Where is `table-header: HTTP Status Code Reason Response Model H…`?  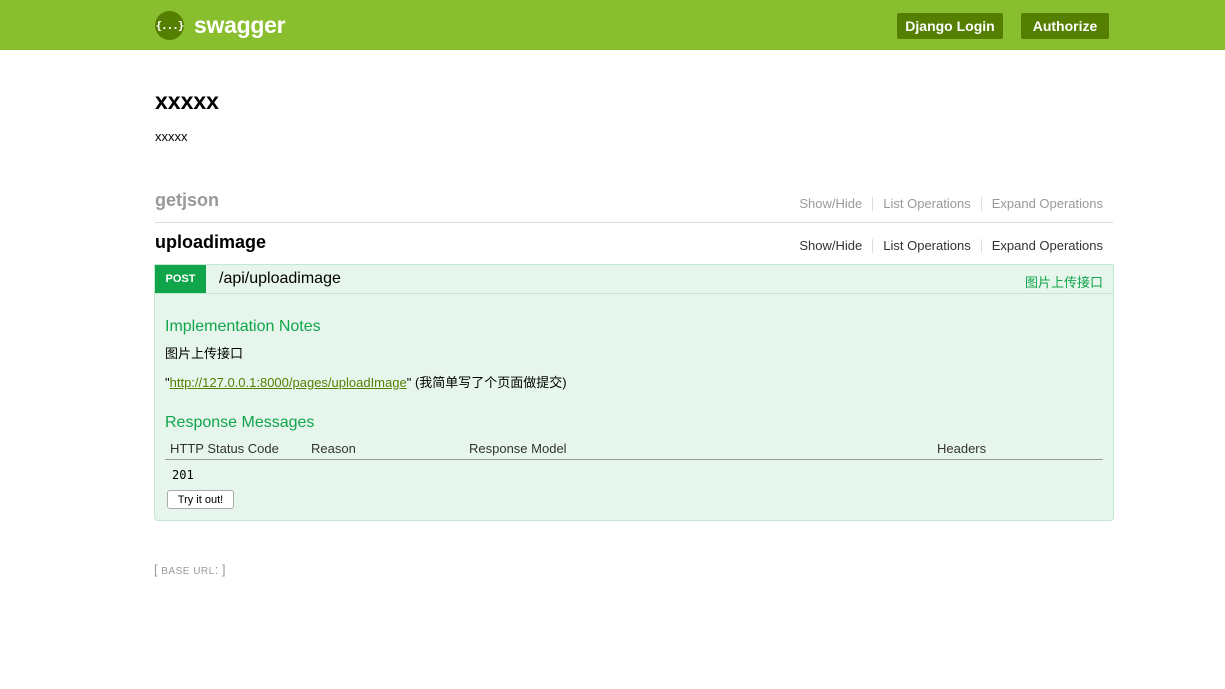
table-header: HTTP Status Code Reason Response Model H… is located at coordinates (634, 449).